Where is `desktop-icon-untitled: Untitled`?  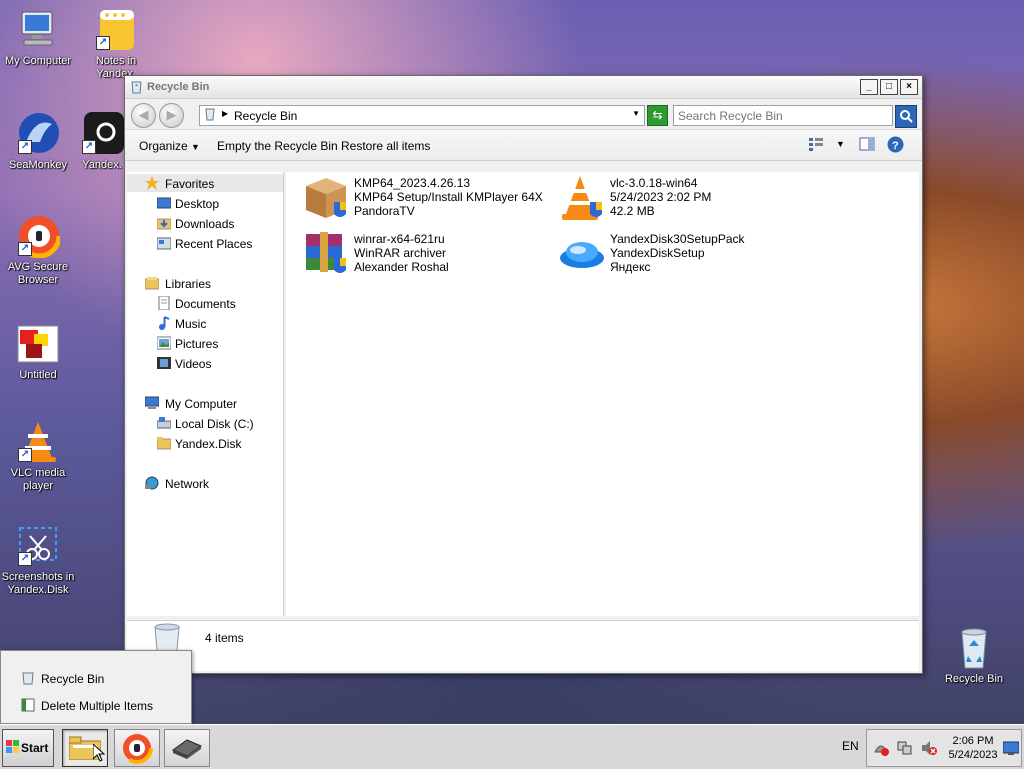 desktop-icon-untitled: Untitled is located at coordinates (38, 352).